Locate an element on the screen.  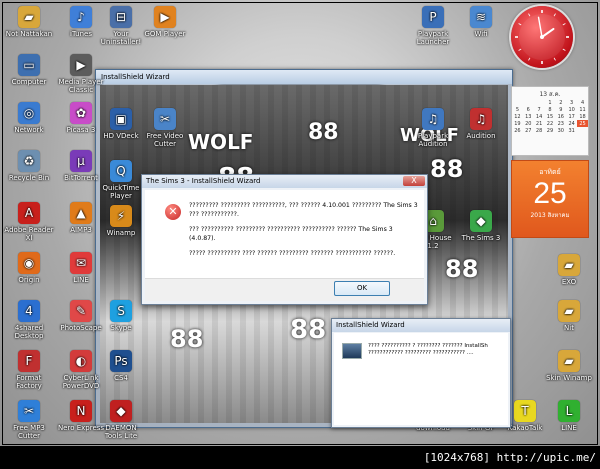
desktop-icon: ⊟ Your Uninstaller! is located at coordinates (121, 26).